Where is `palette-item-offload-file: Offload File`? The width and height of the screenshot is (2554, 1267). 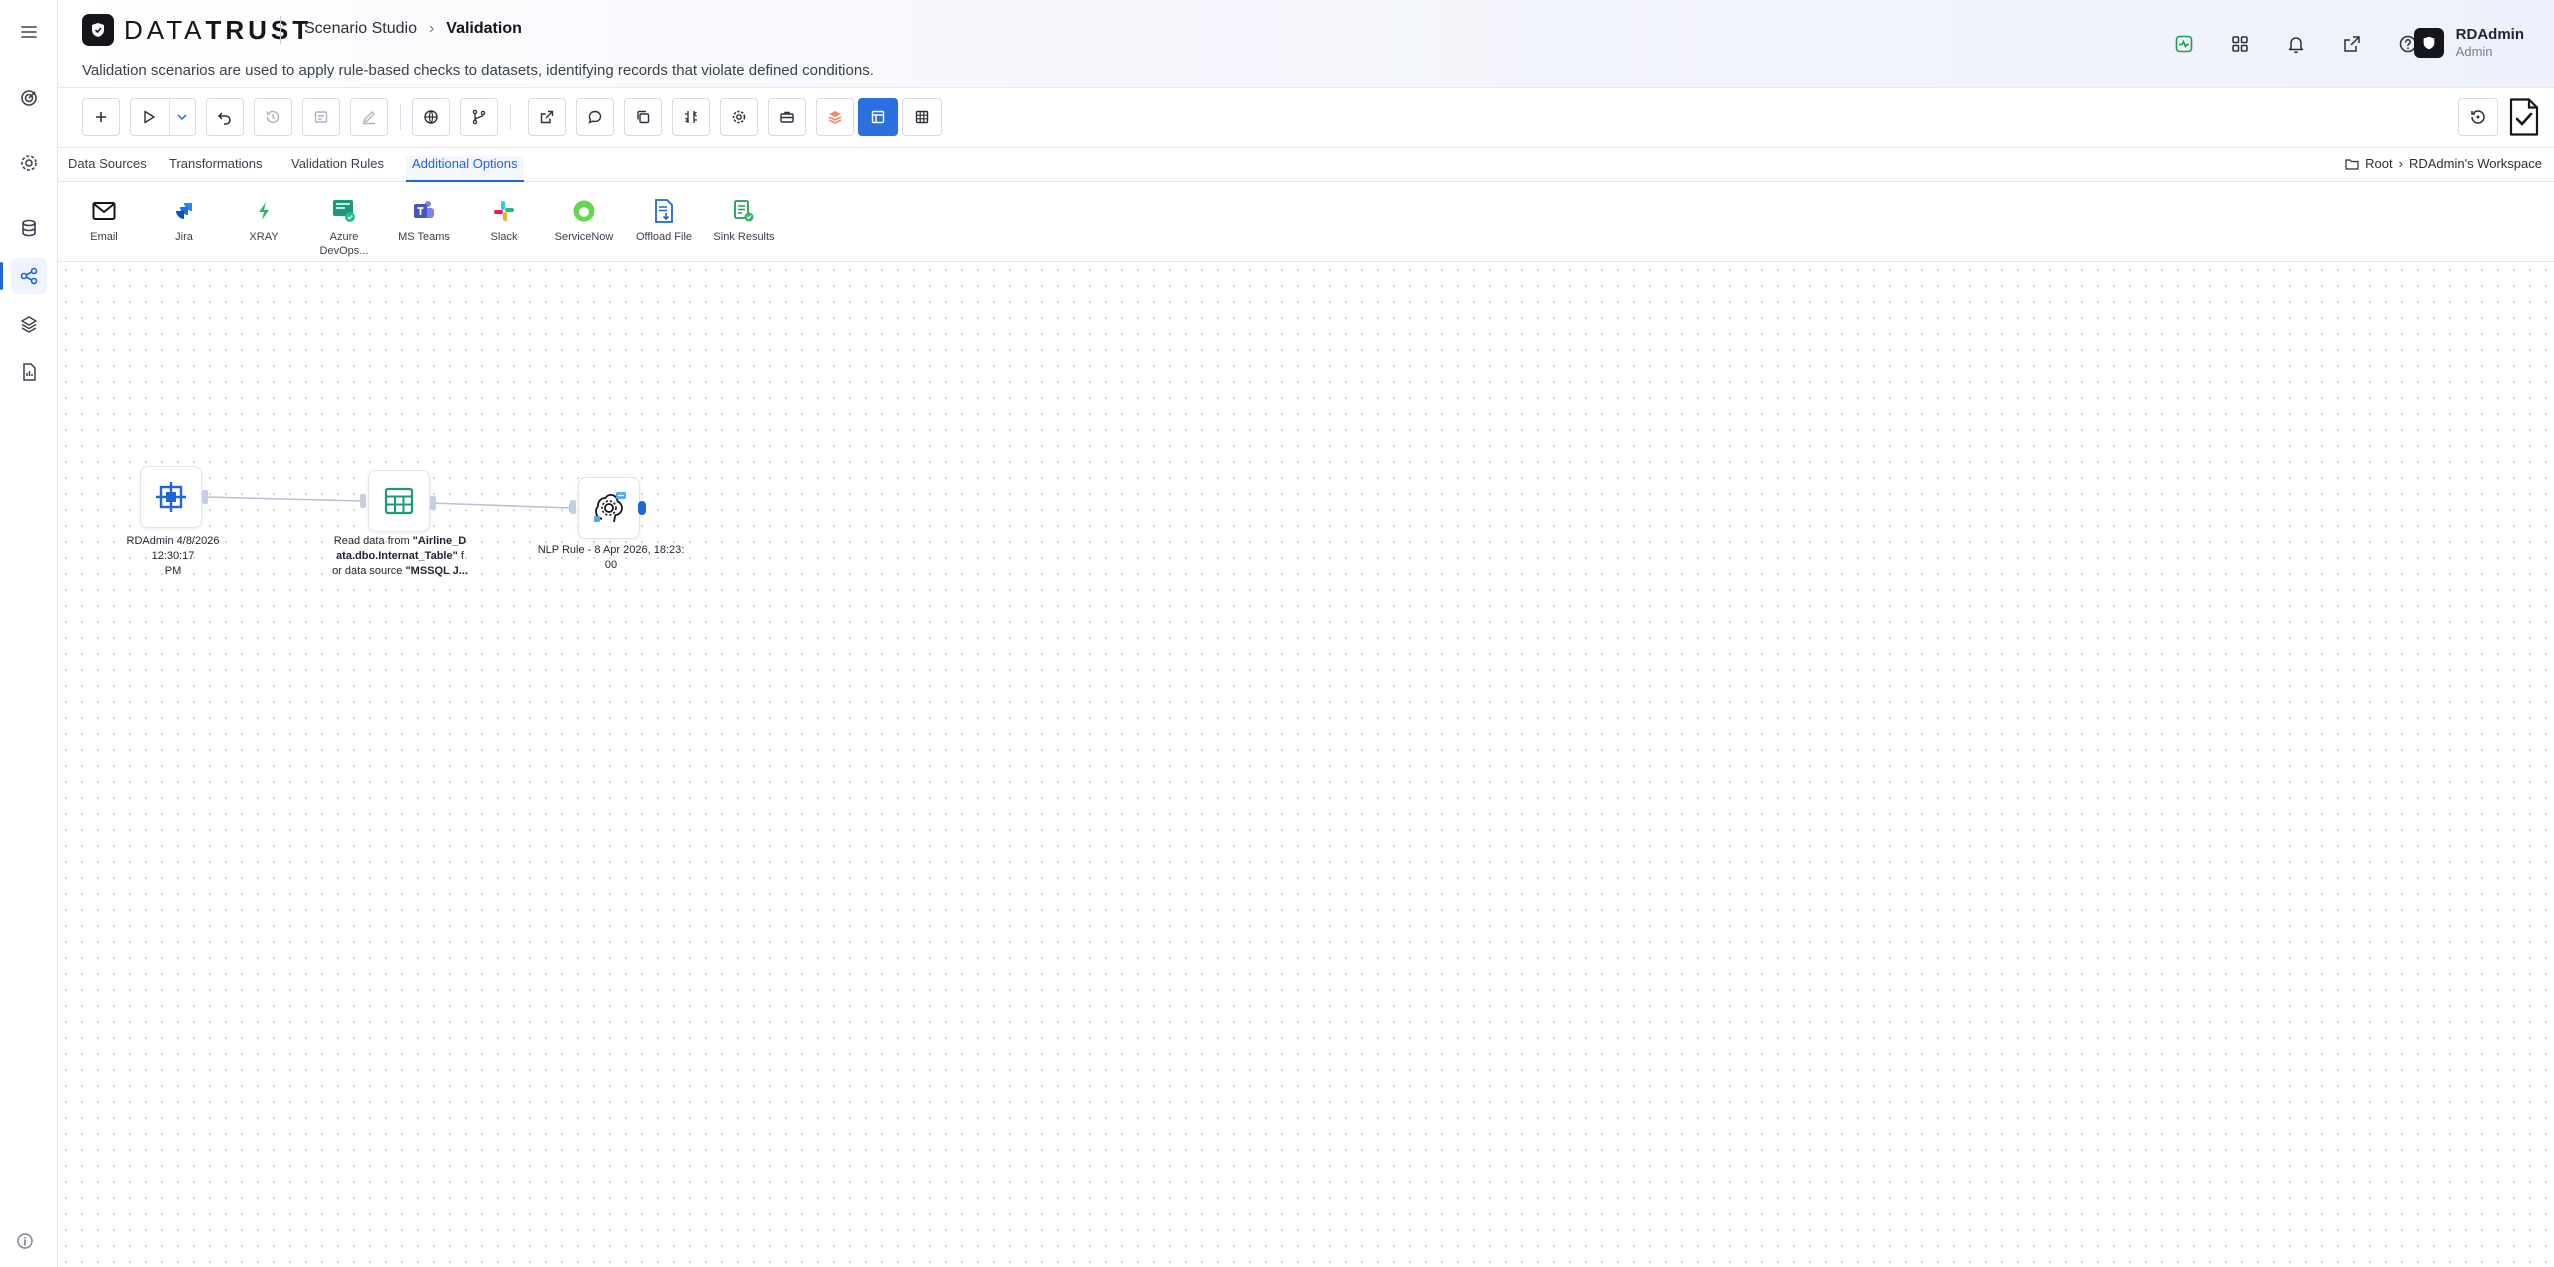 palette-item-offload-file: Offload File is located at coordinates (664, 221).